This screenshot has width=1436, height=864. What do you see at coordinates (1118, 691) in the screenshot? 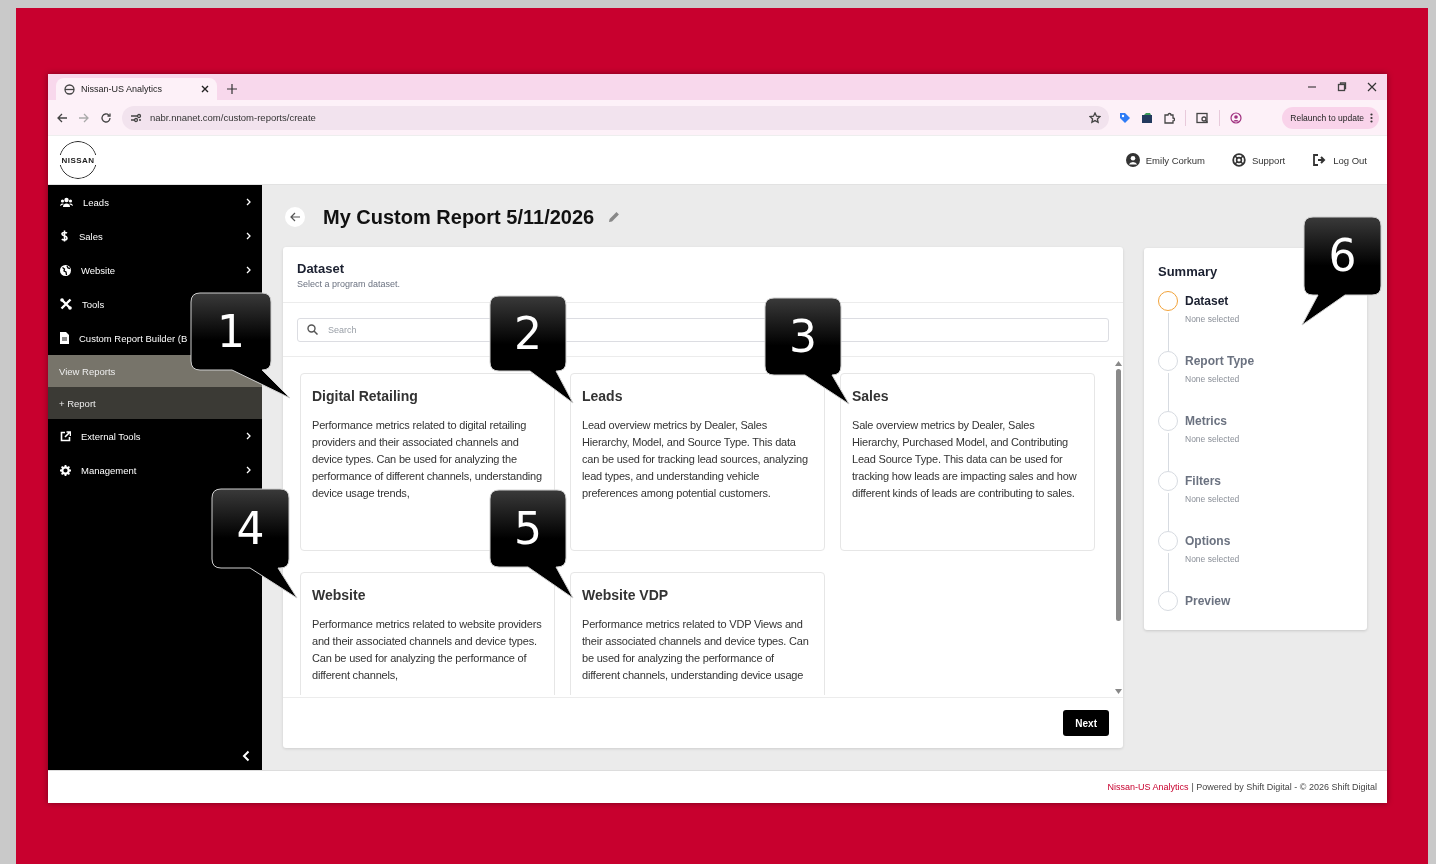
I see `scroll-down-icon` at bounding box center [1118, 691].